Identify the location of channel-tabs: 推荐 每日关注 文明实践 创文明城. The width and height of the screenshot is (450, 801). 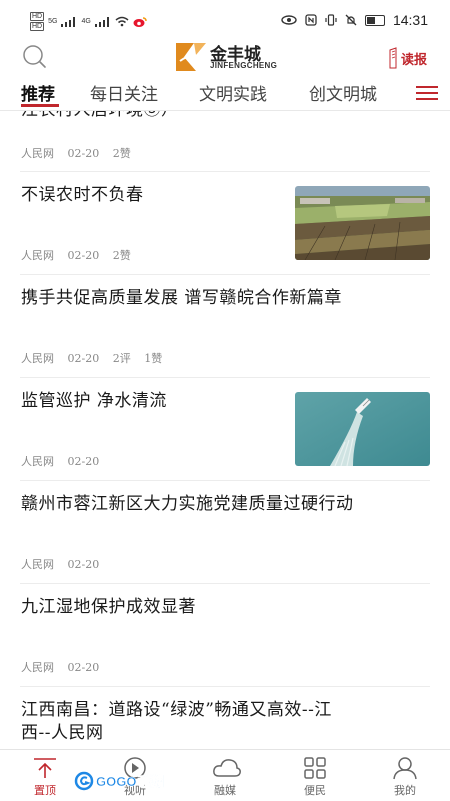
(225, 93).